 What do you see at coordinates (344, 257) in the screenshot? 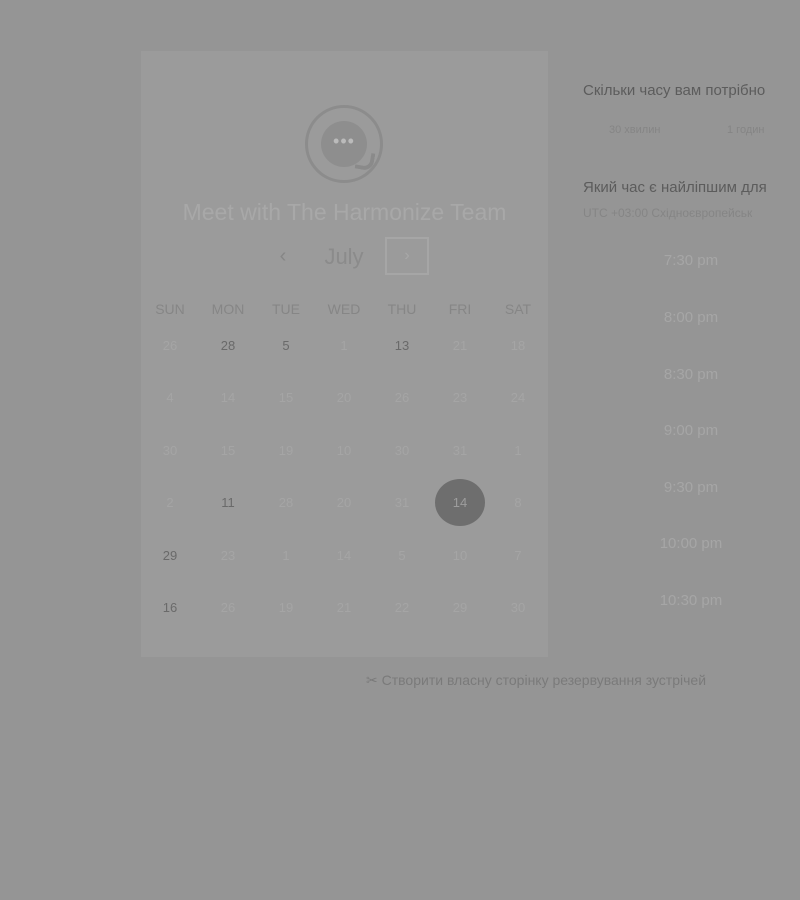
I see `month-navigation: ‹ July ›` at bounding box center [344, 257].